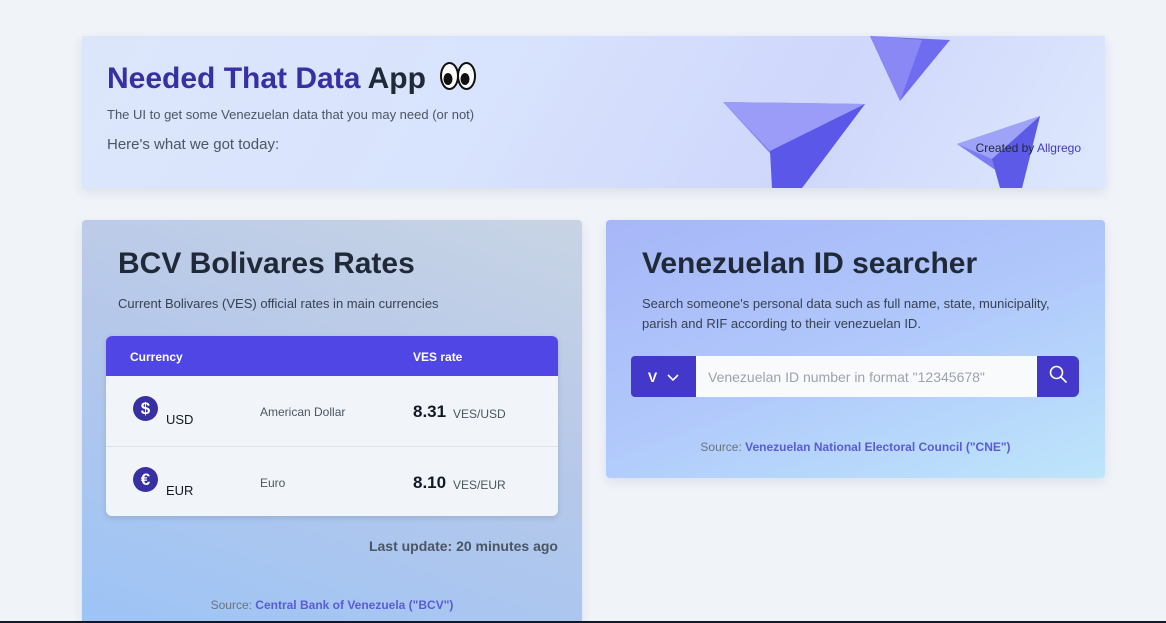 The width and height of the screenshot is (1166, 623). Describe the element at coordinates (396, 78) in the screenshot. I see `app-title-plain: App` at that location.